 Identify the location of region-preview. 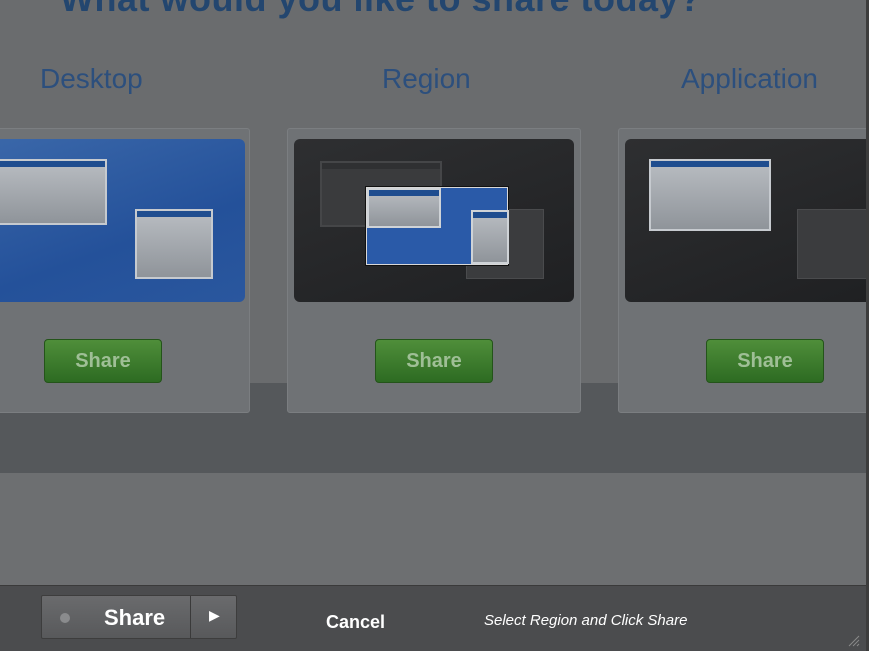
(434, 220).